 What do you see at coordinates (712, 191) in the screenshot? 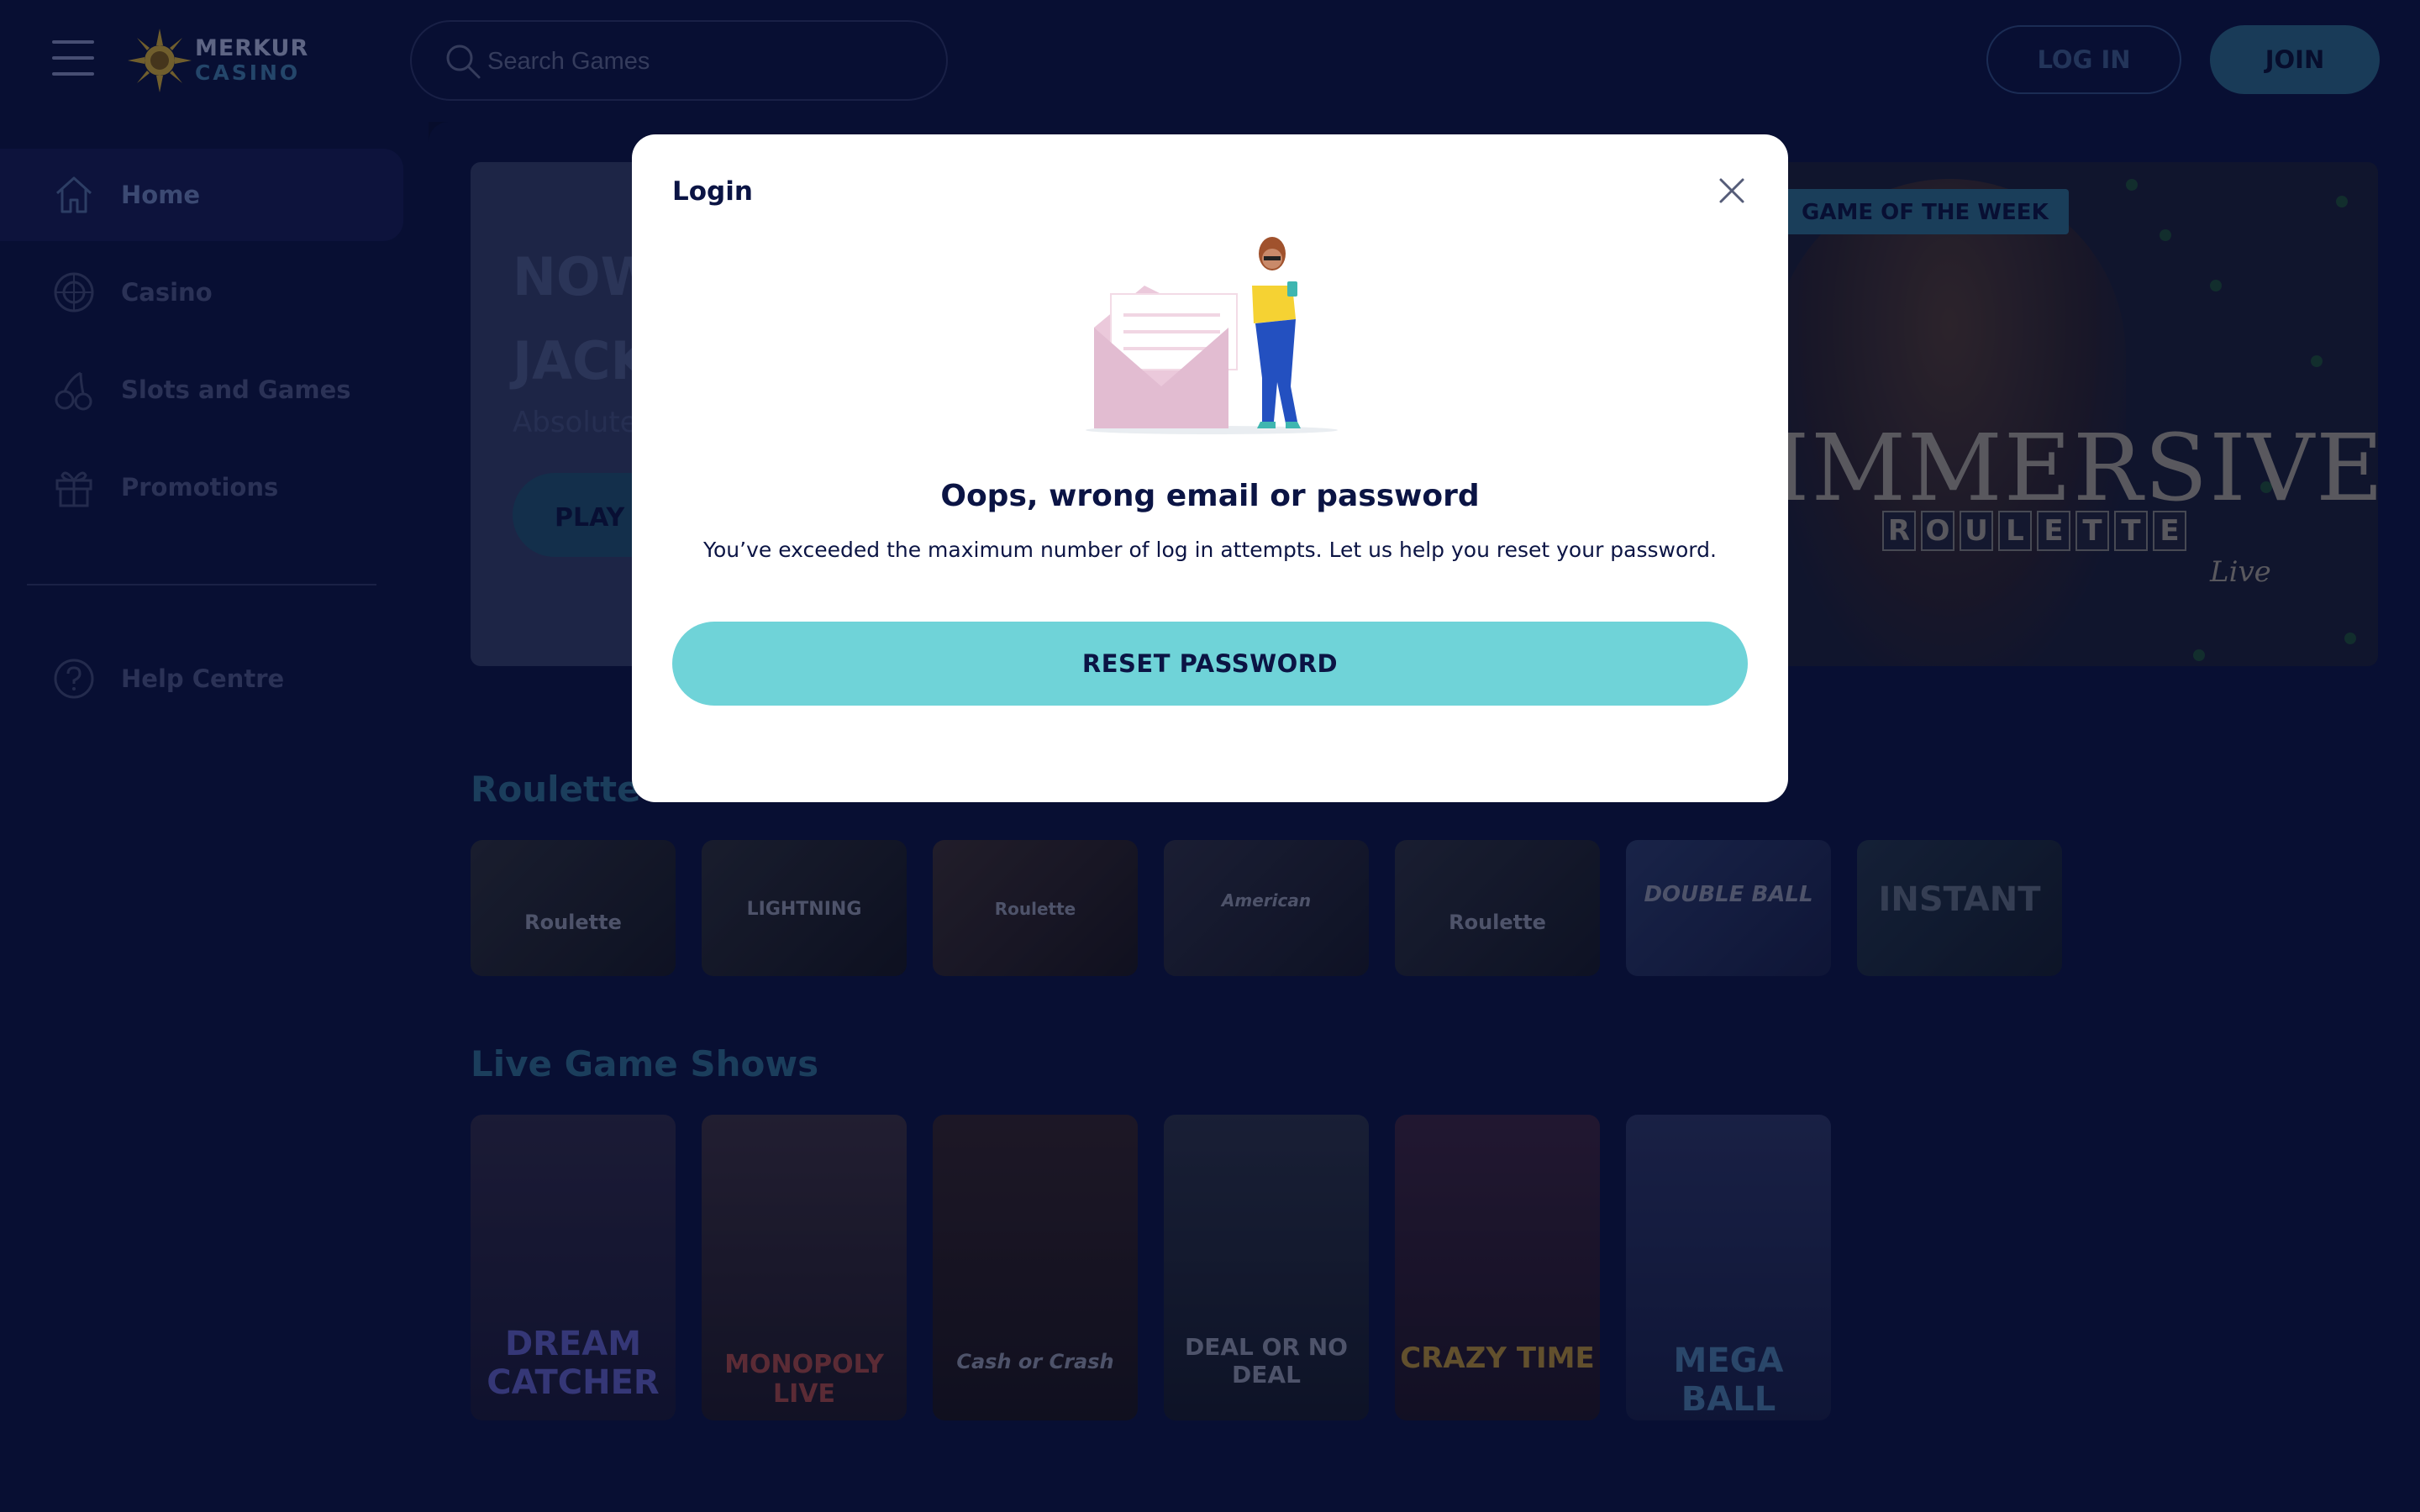
I see `modal-title: Login` at bounding box center [712, 191].